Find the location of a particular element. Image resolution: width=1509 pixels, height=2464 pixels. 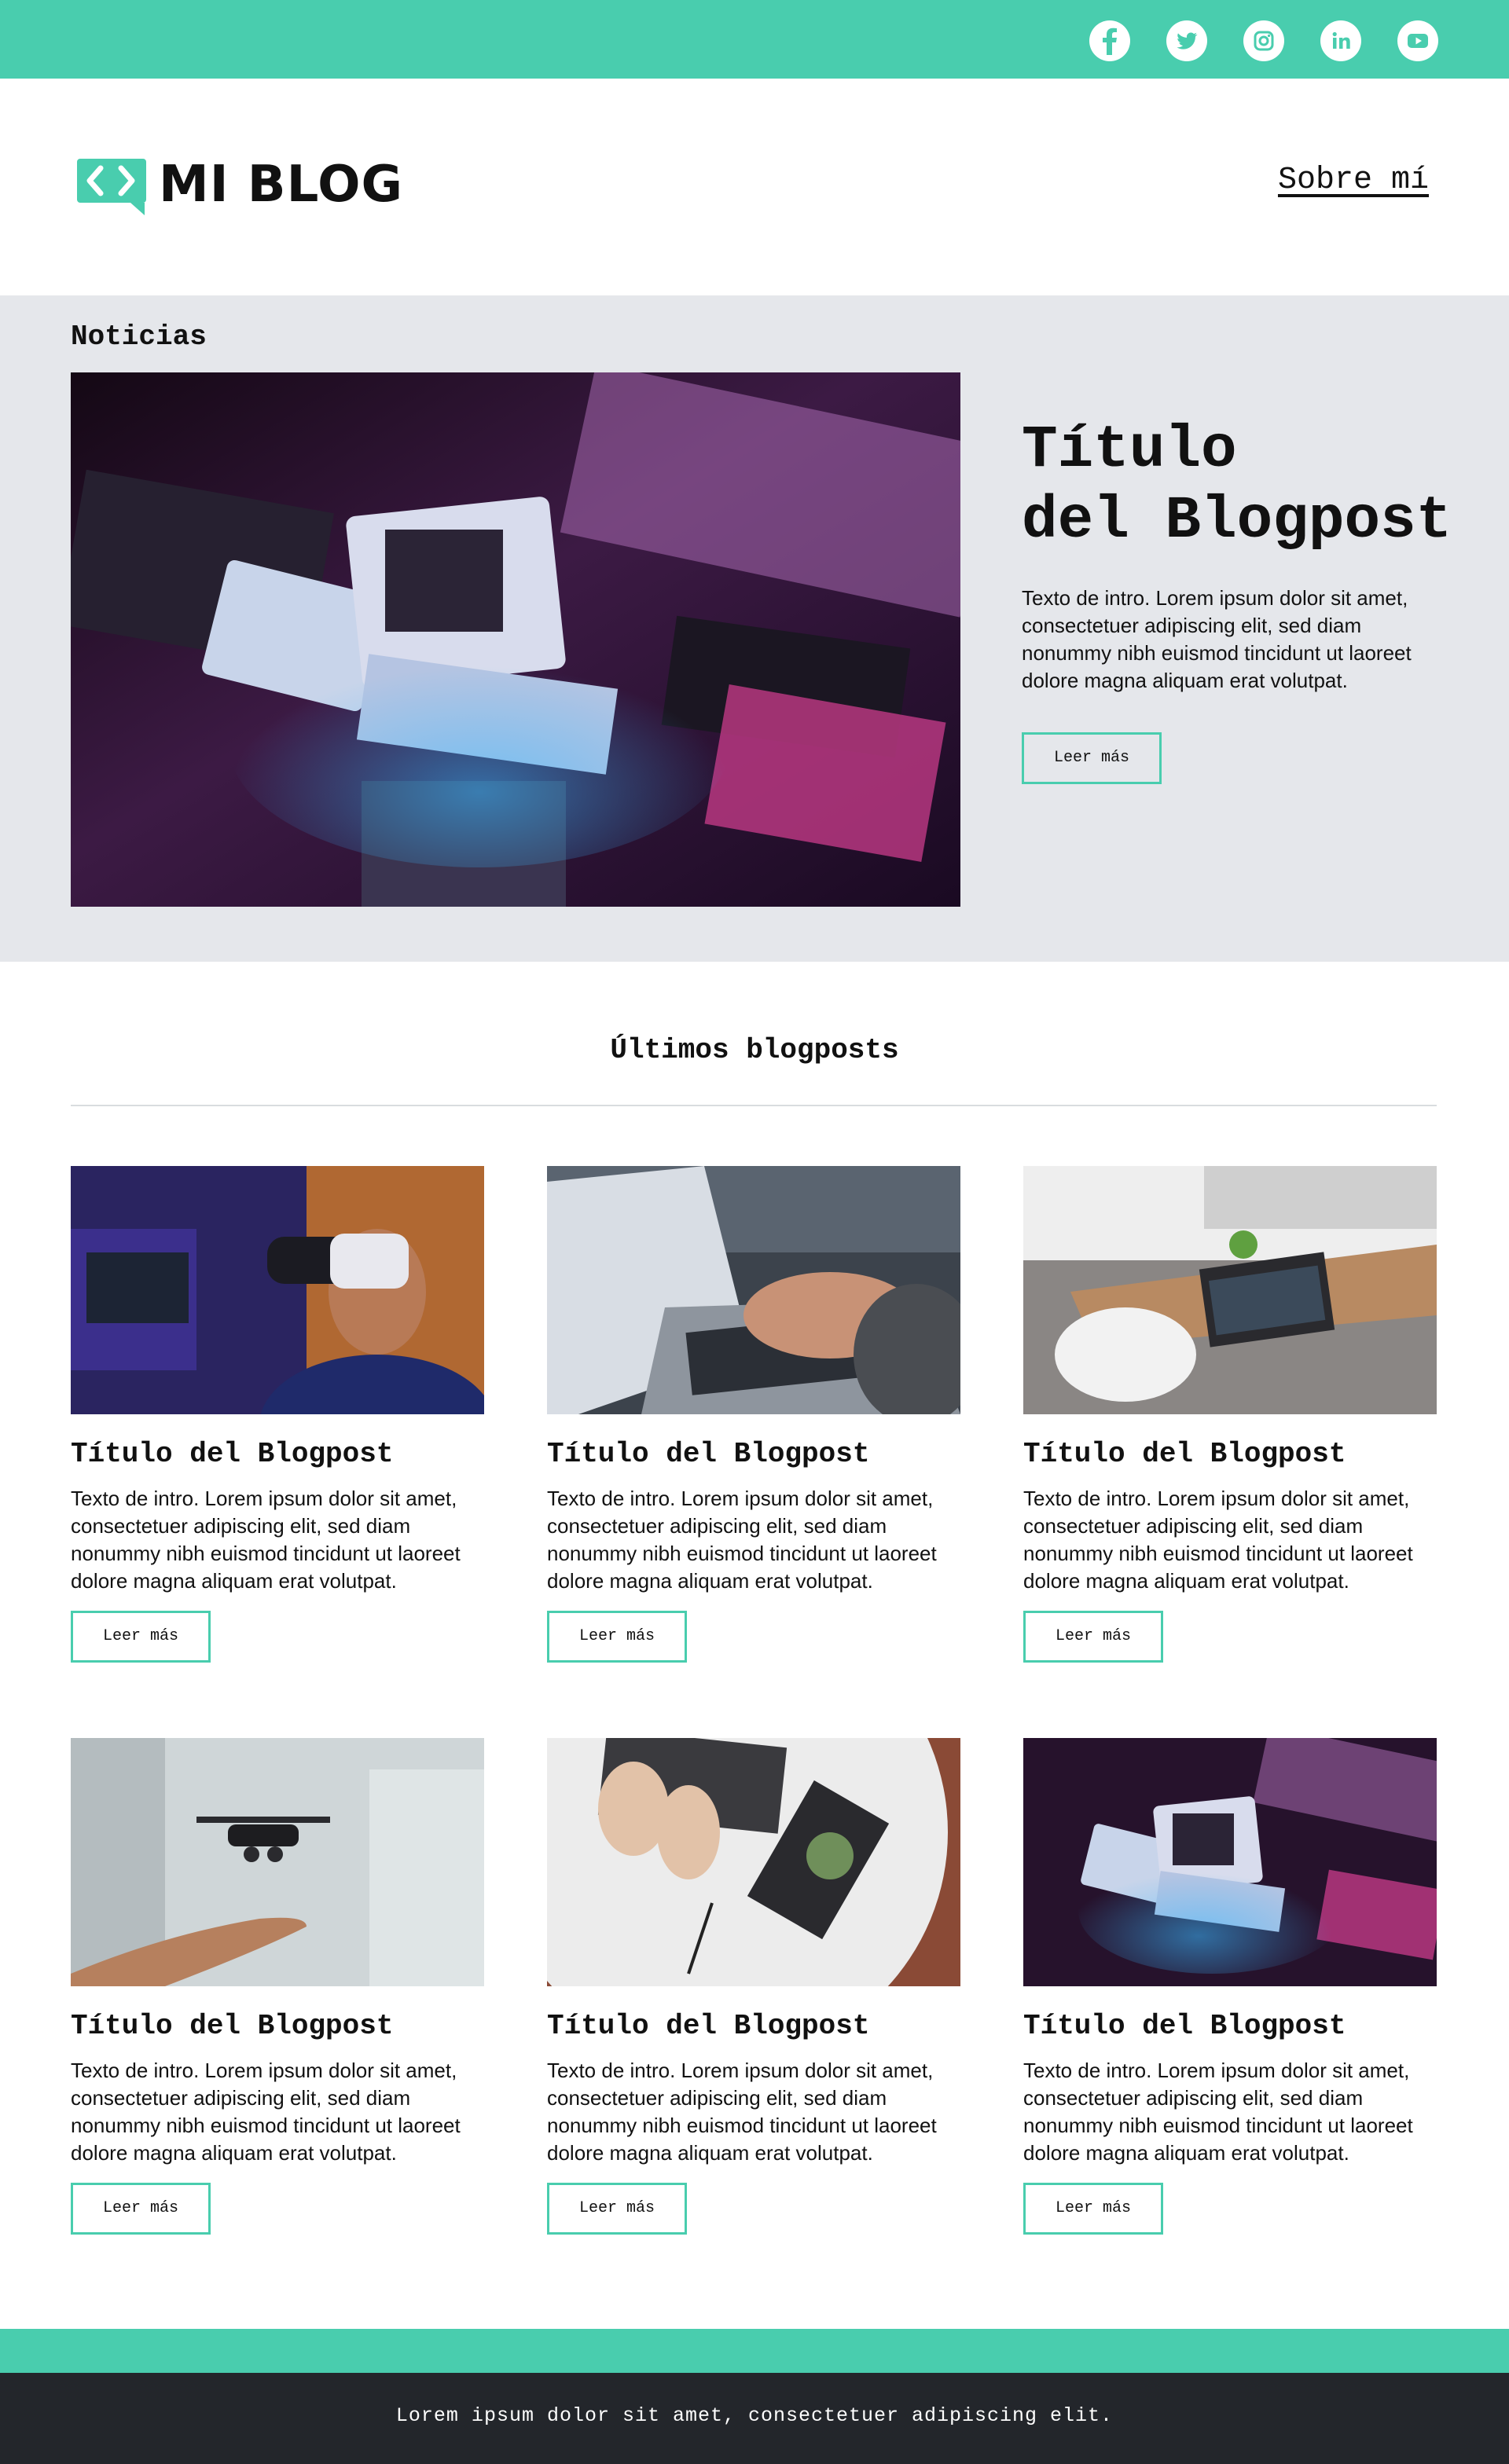

instagram-icon is located at coordinates (1263, 40).